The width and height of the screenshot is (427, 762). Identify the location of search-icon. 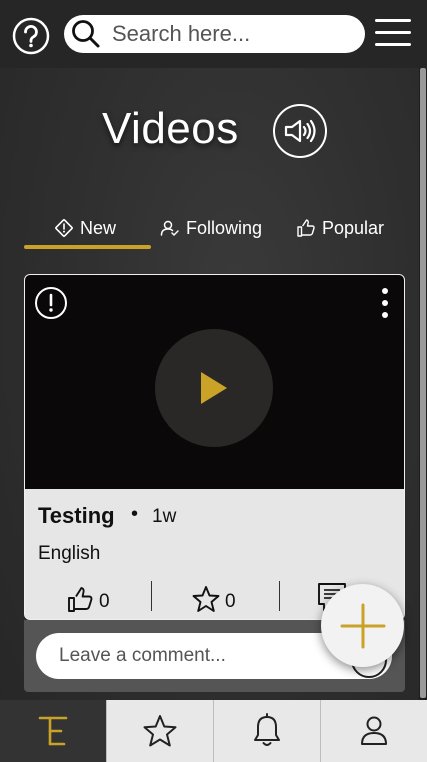
(86, 34).